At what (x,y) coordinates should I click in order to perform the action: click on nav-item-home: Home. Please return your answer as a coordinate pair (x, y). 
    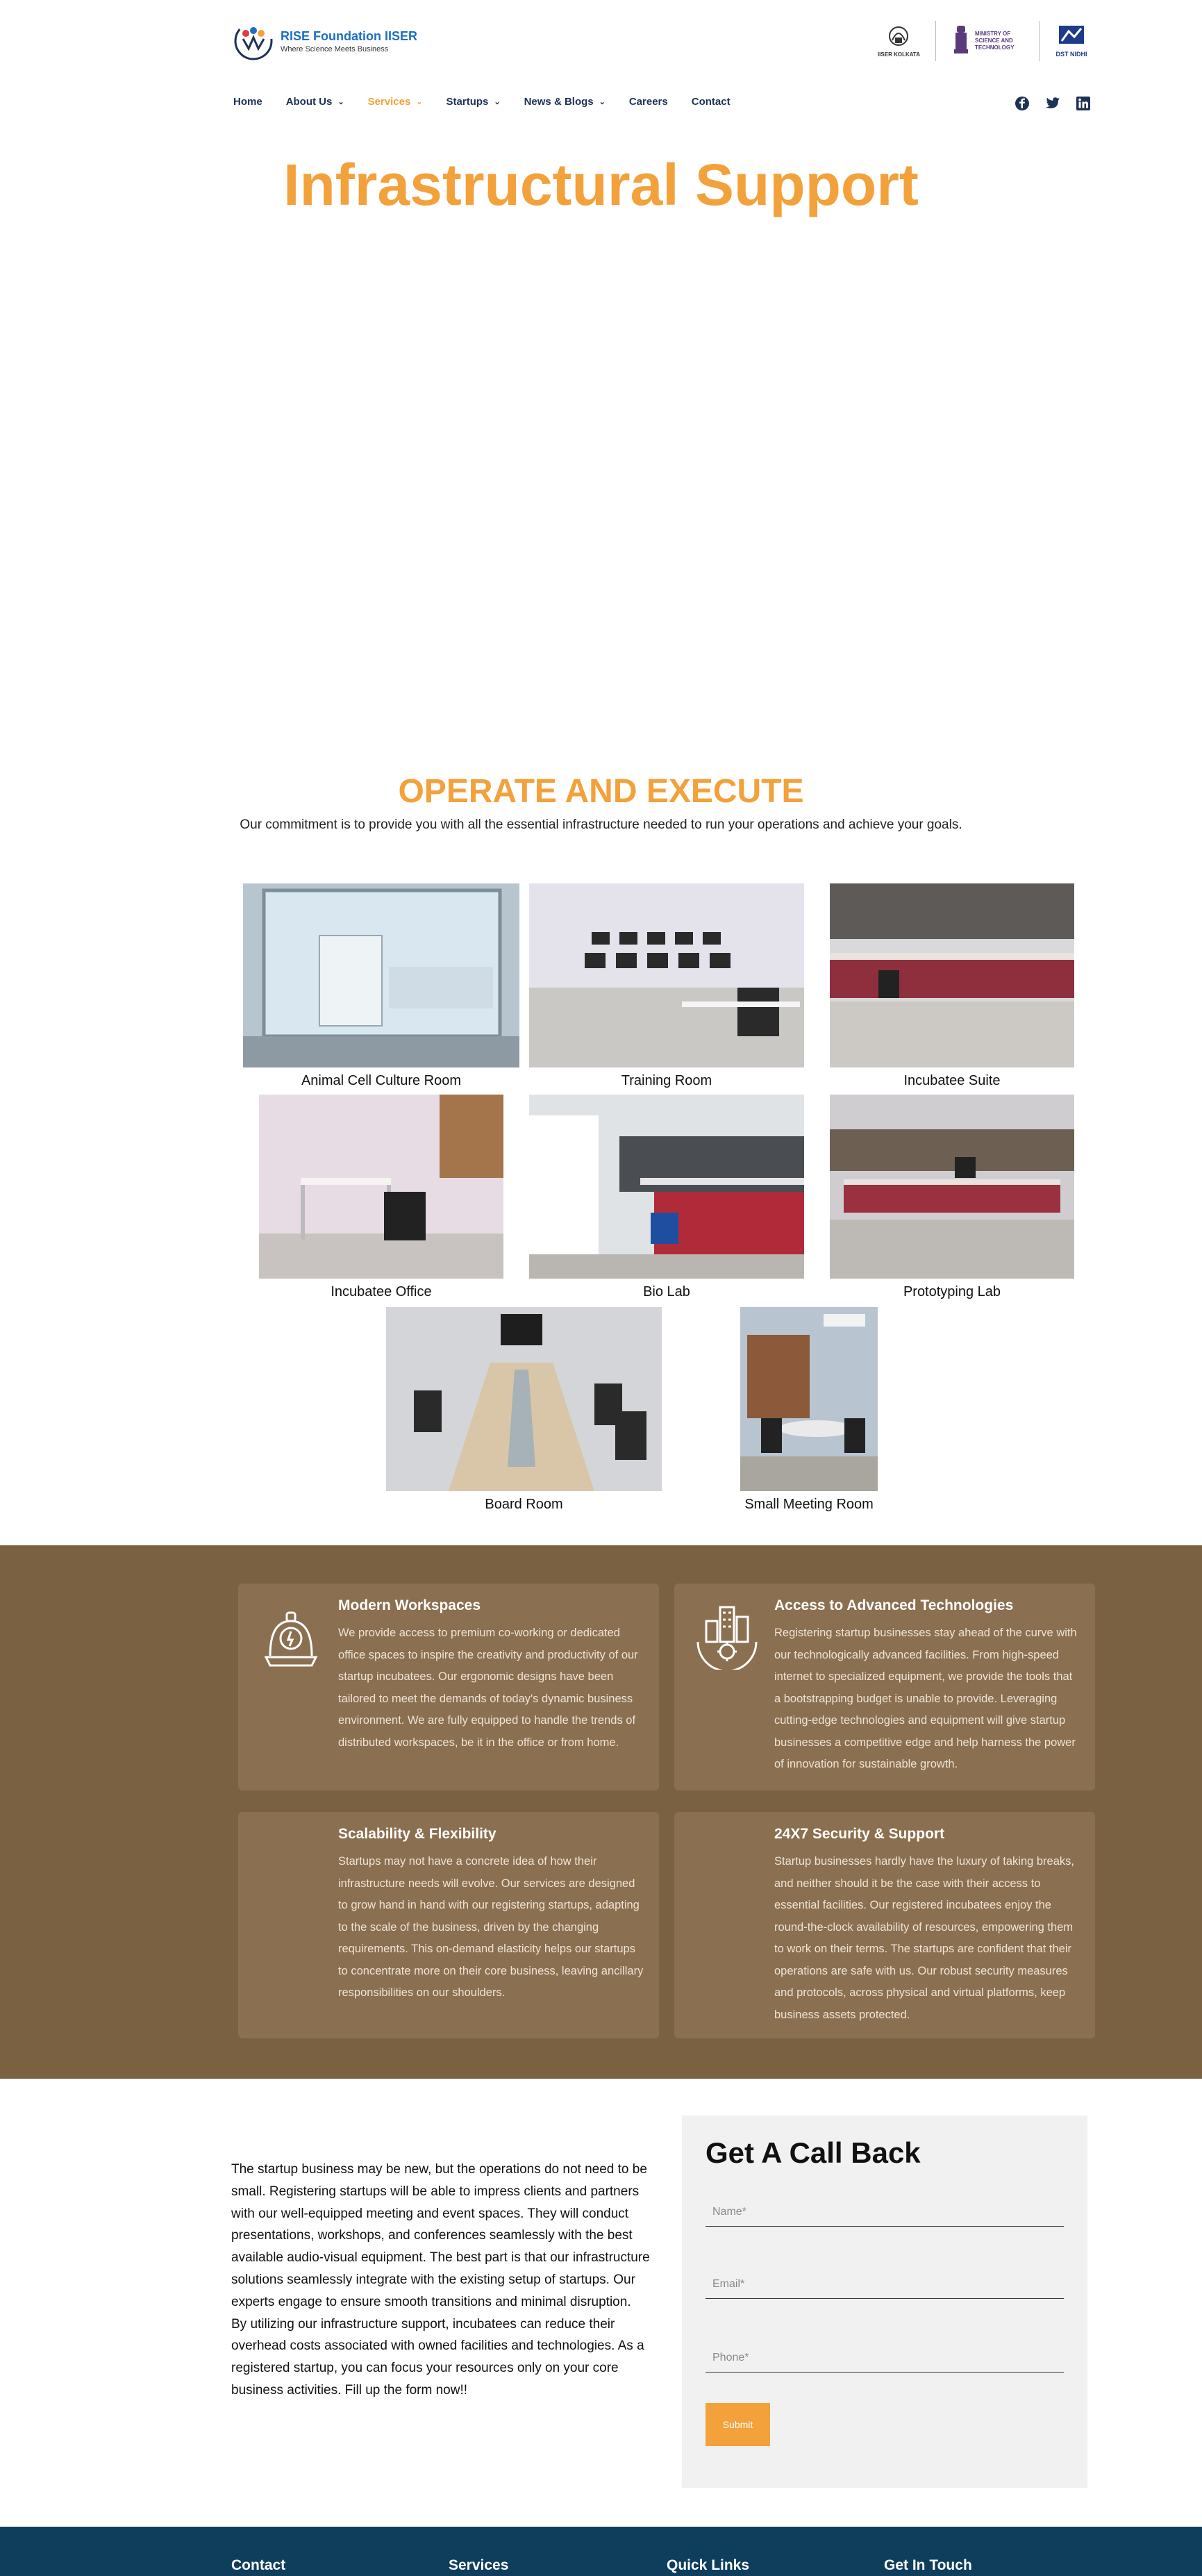
    Looking at the image, I should click on (247, 102).